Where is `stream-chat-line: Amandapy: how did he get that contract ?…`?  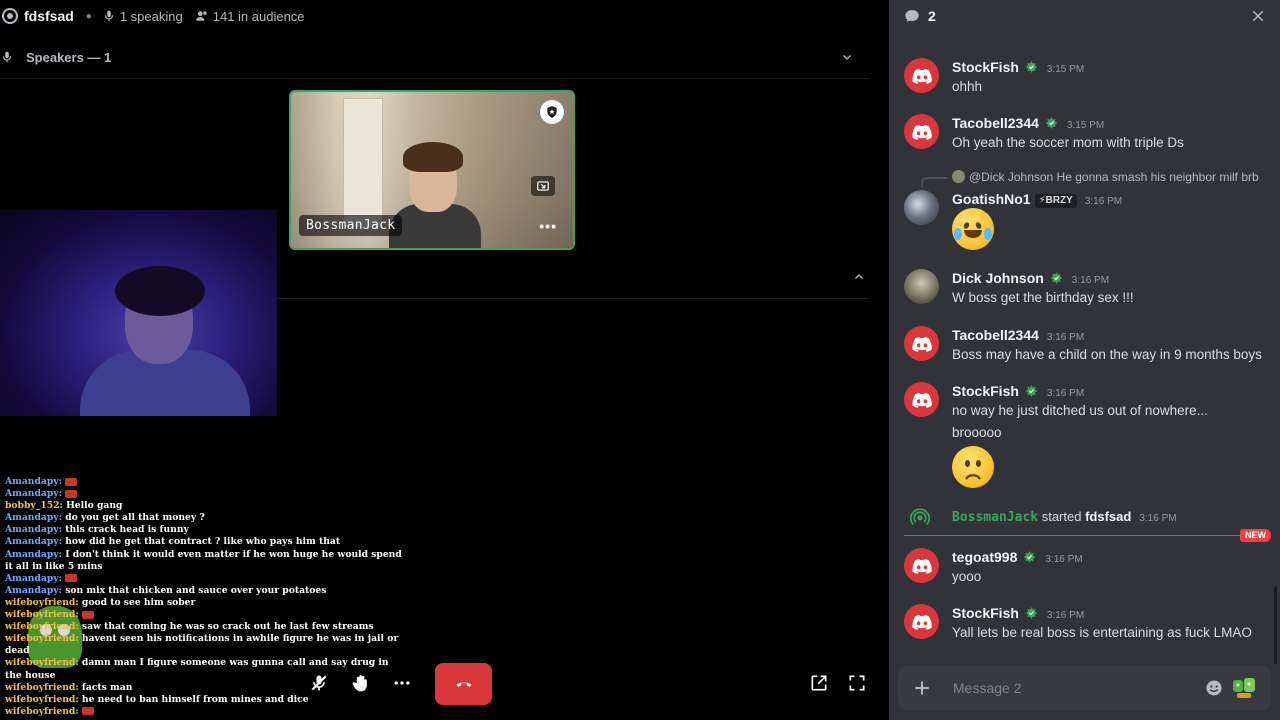 stream-chat-line: Amandapy: how did he get that contract ?… is located at coordinates (205, 542).